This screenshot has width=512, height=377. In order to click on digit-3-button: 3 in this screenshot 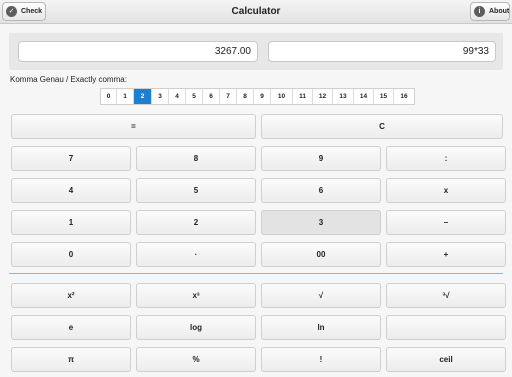, I will do `click(321, 222)`.